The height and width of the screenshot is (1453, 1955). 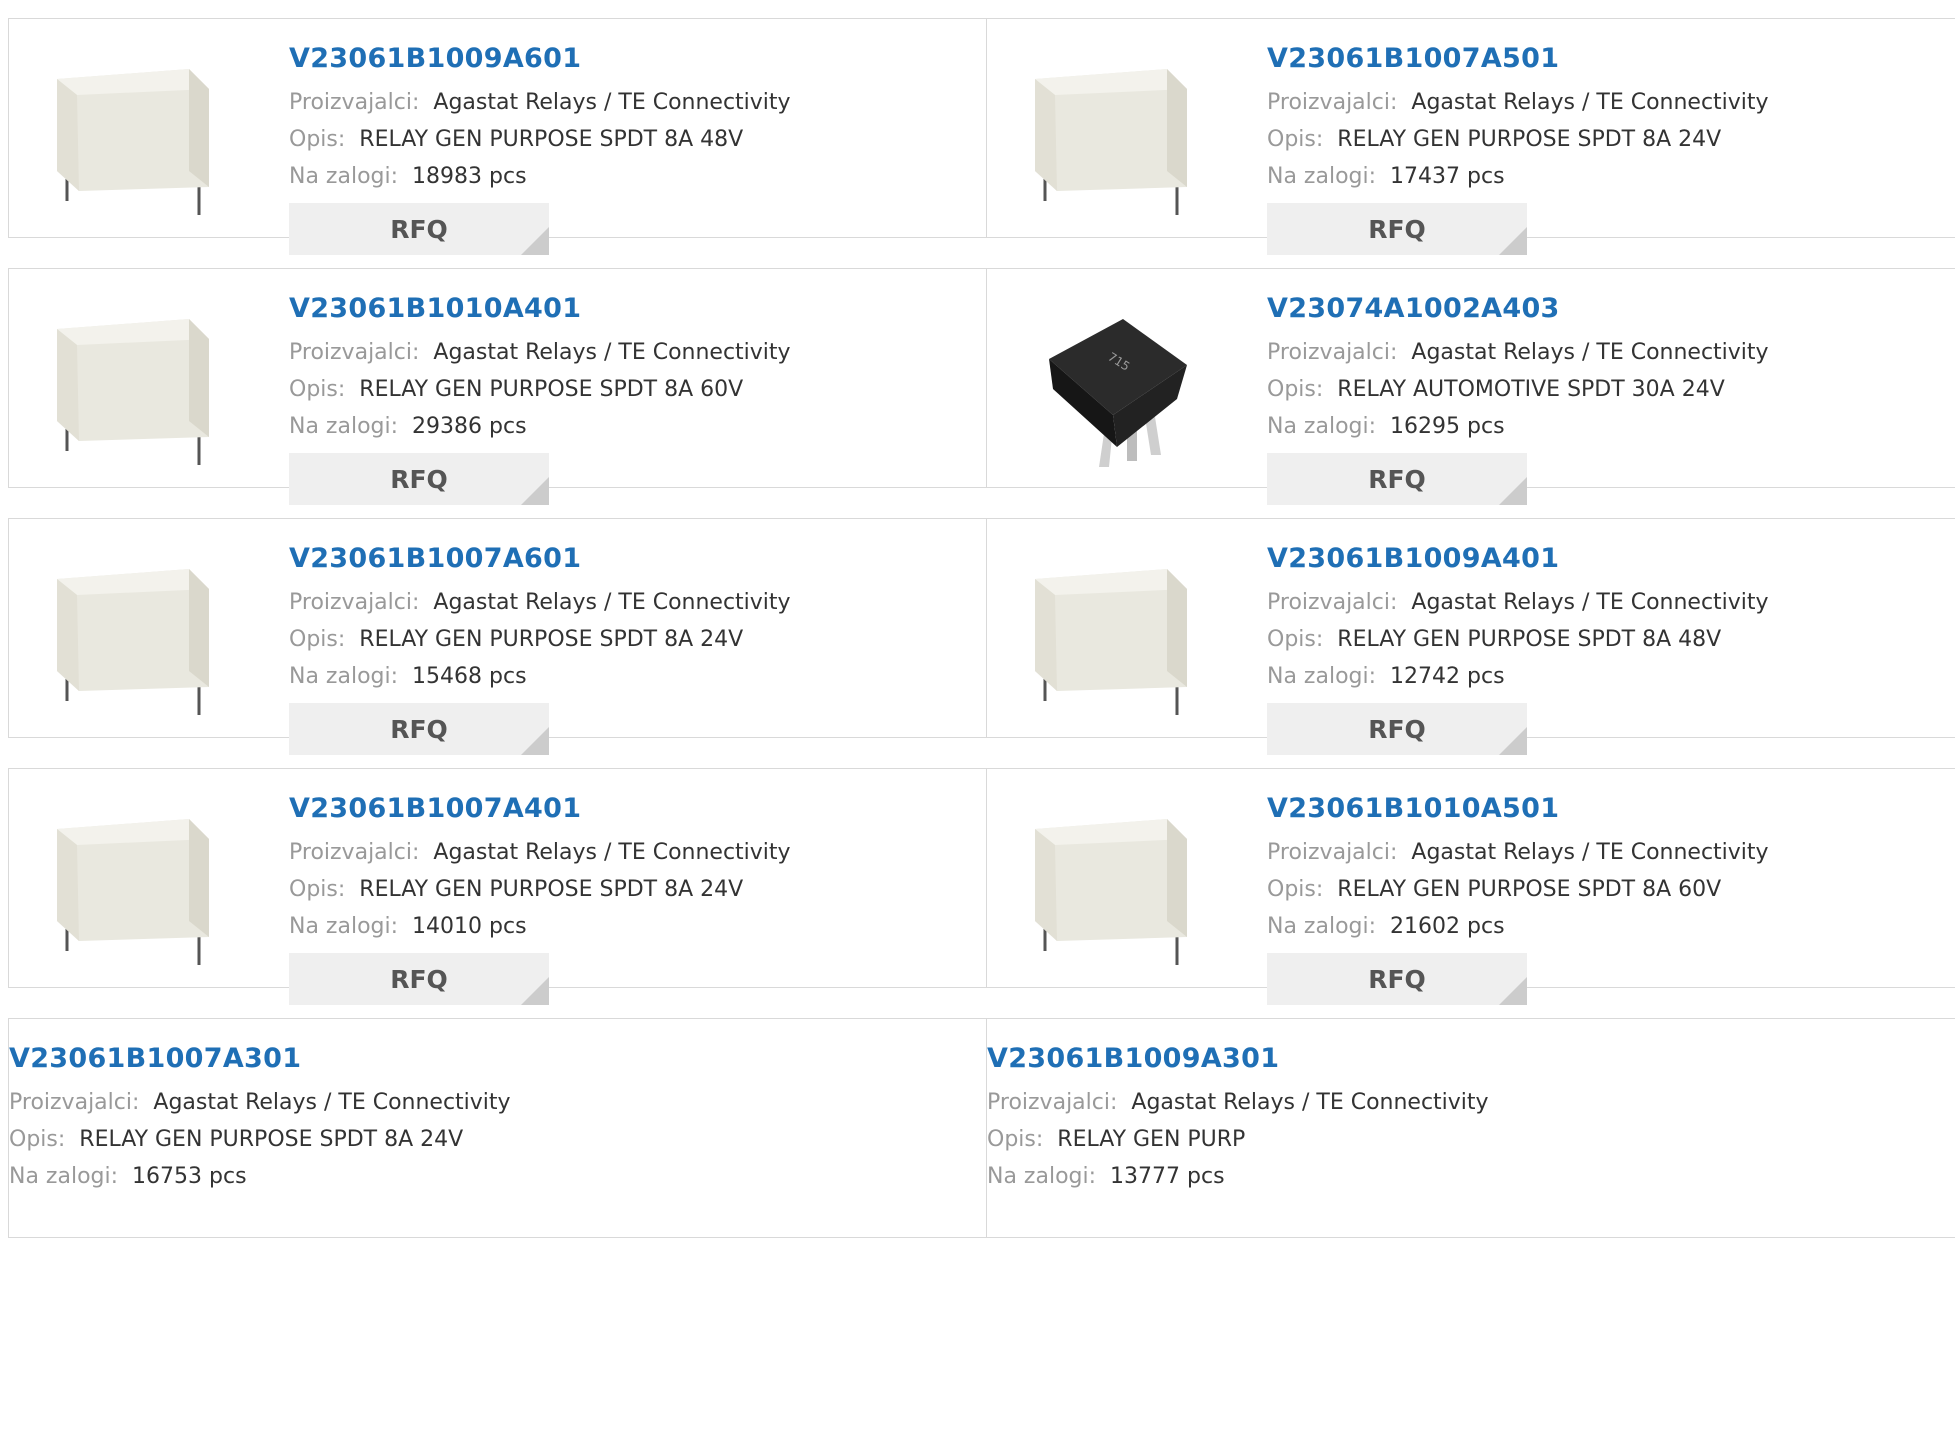 What do you see at coordinates (540, 58) in the screenshot?
I see `part-number-link: V23061B1009A601` at bounding box center [540, 58].